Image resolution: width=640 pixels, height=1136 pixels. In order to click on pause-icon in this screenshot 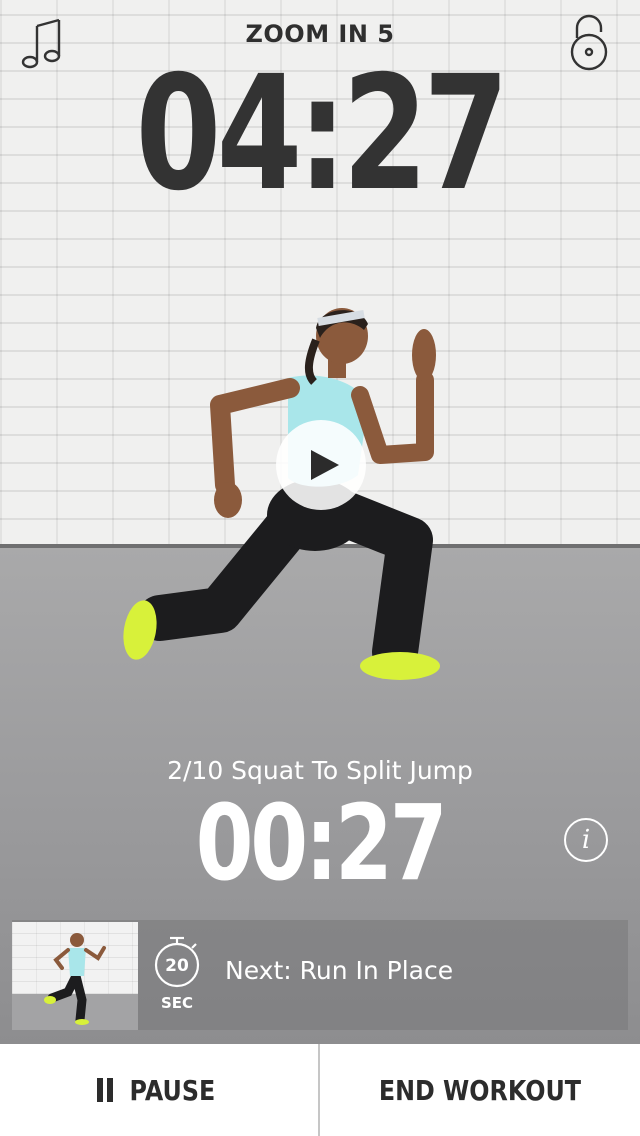, I will do `click(105, 1090)`.